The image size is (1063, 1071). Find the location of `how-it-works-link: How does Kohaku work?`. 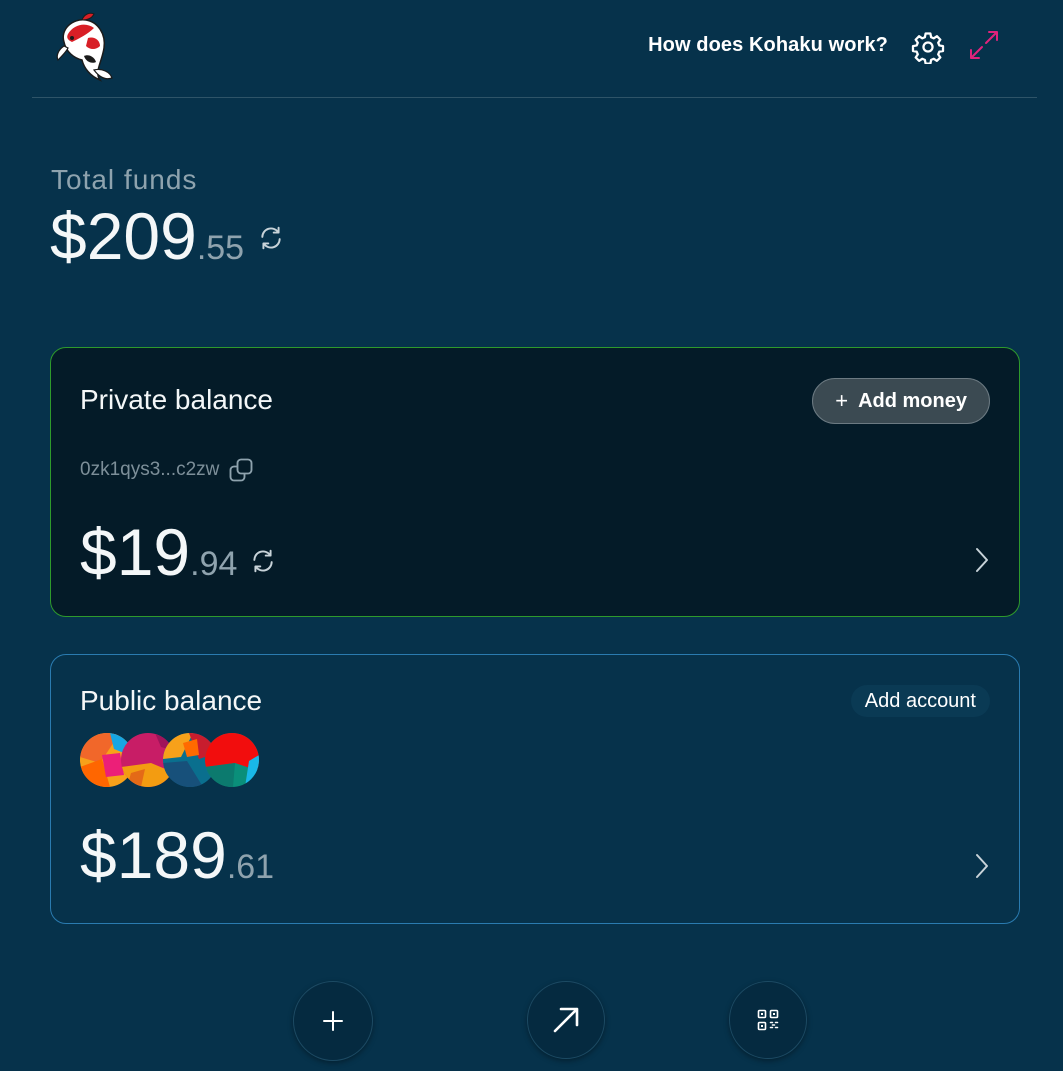

how-it-works-link: How does Kohaku work? is located at coordinates (768, 45).